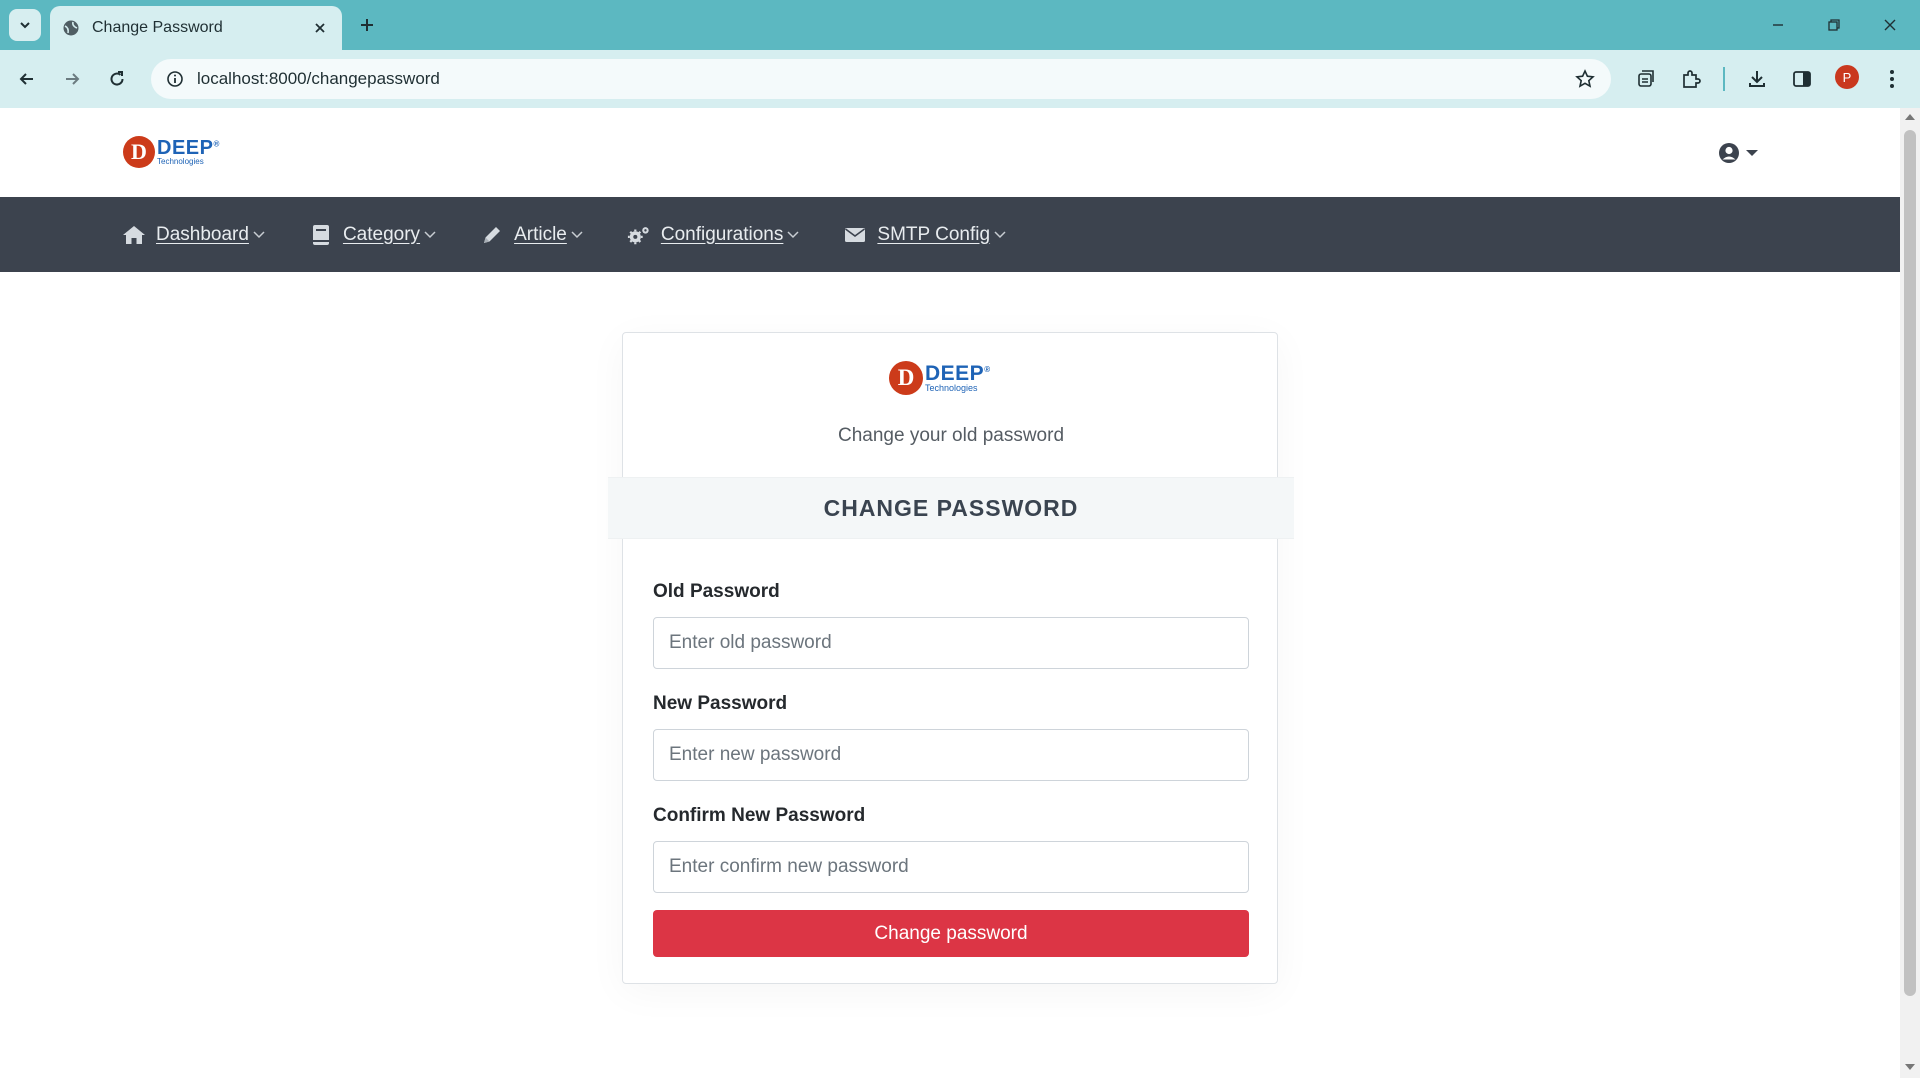  I want to click on confirm-password-label: Confirm New Password, so click(759, 815).